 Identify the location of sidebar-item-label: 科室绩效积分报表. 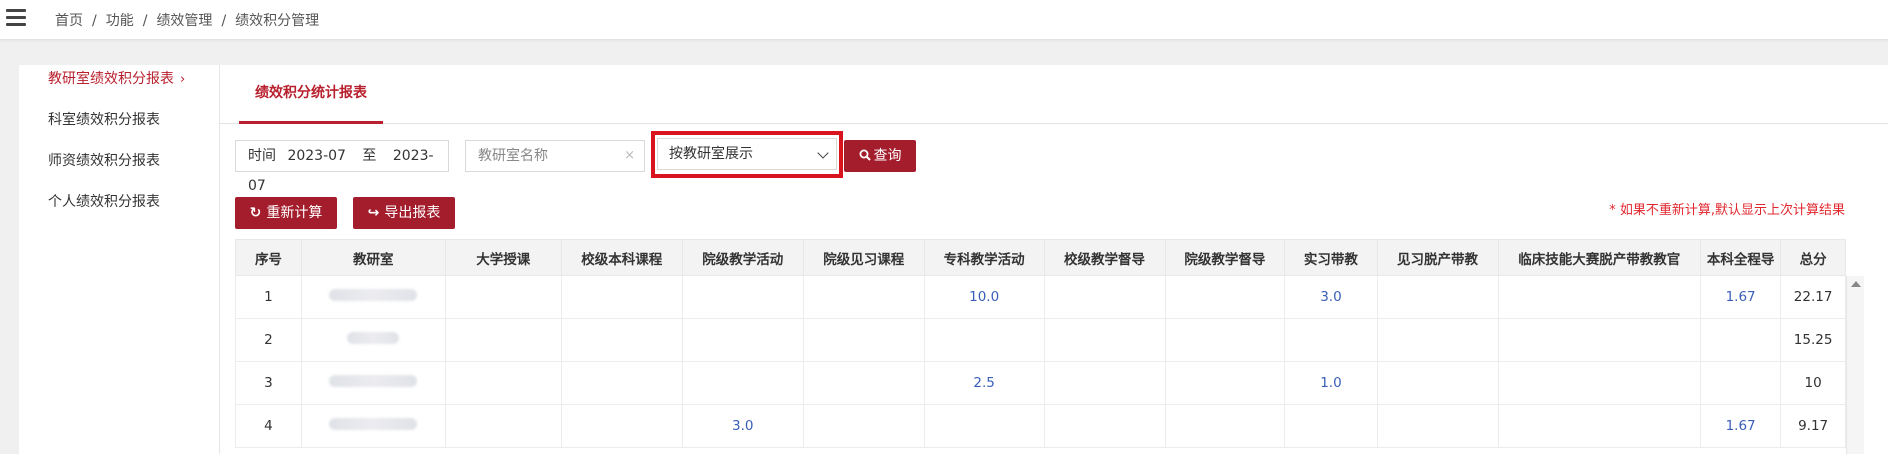
(104, 120).